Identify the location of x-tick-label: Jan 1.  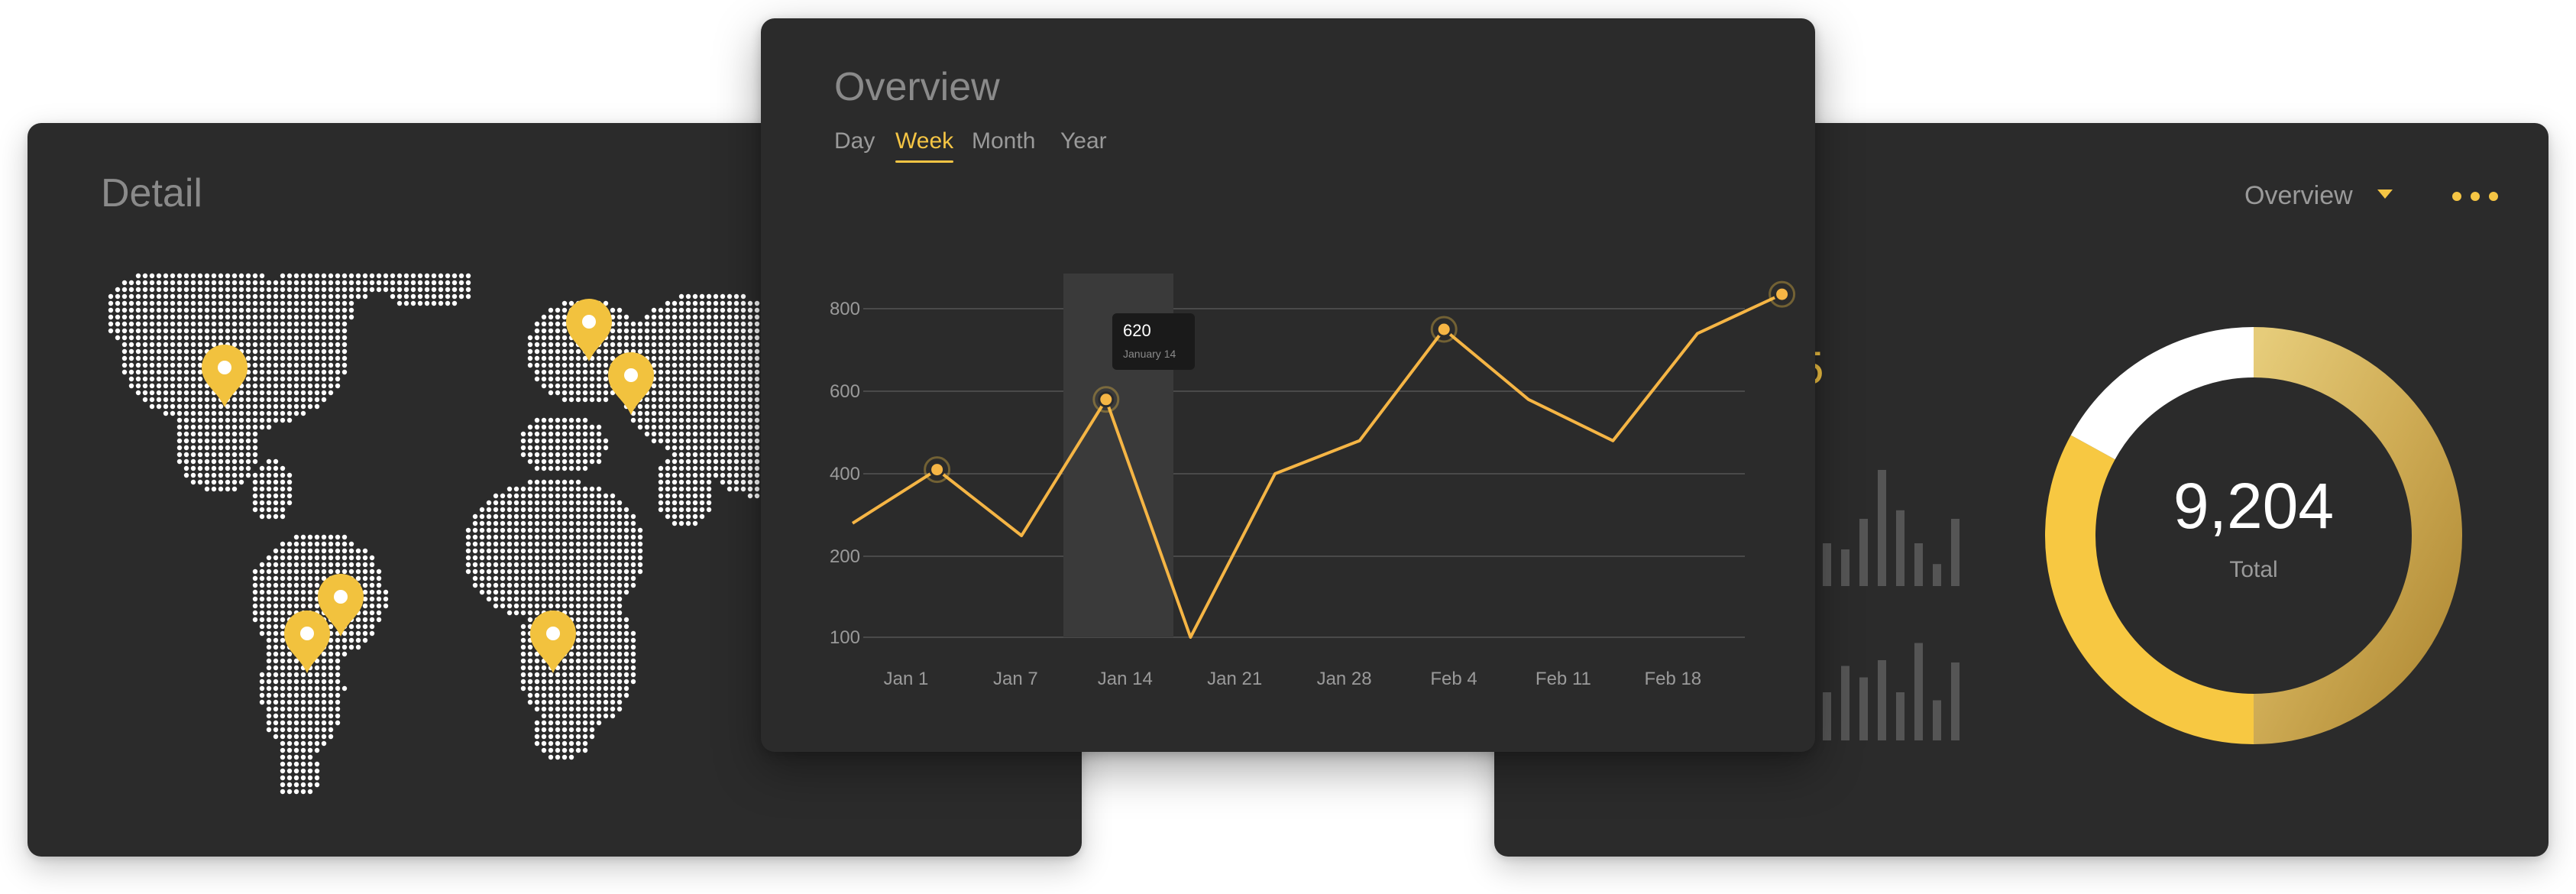
(906, 679).